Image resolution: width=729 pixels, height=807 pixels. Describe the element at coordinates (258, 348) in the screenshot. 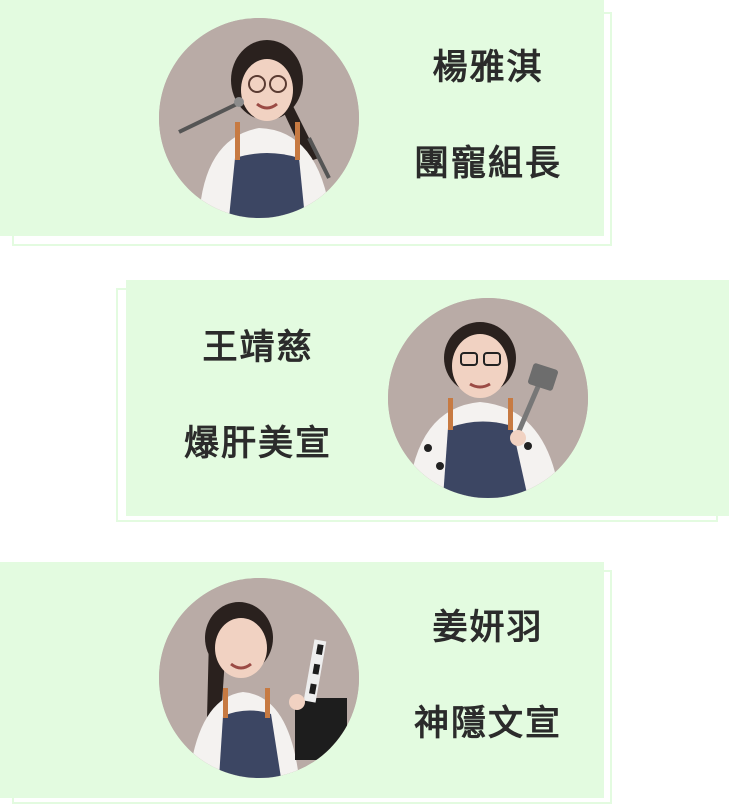

I see `member-2-name: 王靖慈` at that location.